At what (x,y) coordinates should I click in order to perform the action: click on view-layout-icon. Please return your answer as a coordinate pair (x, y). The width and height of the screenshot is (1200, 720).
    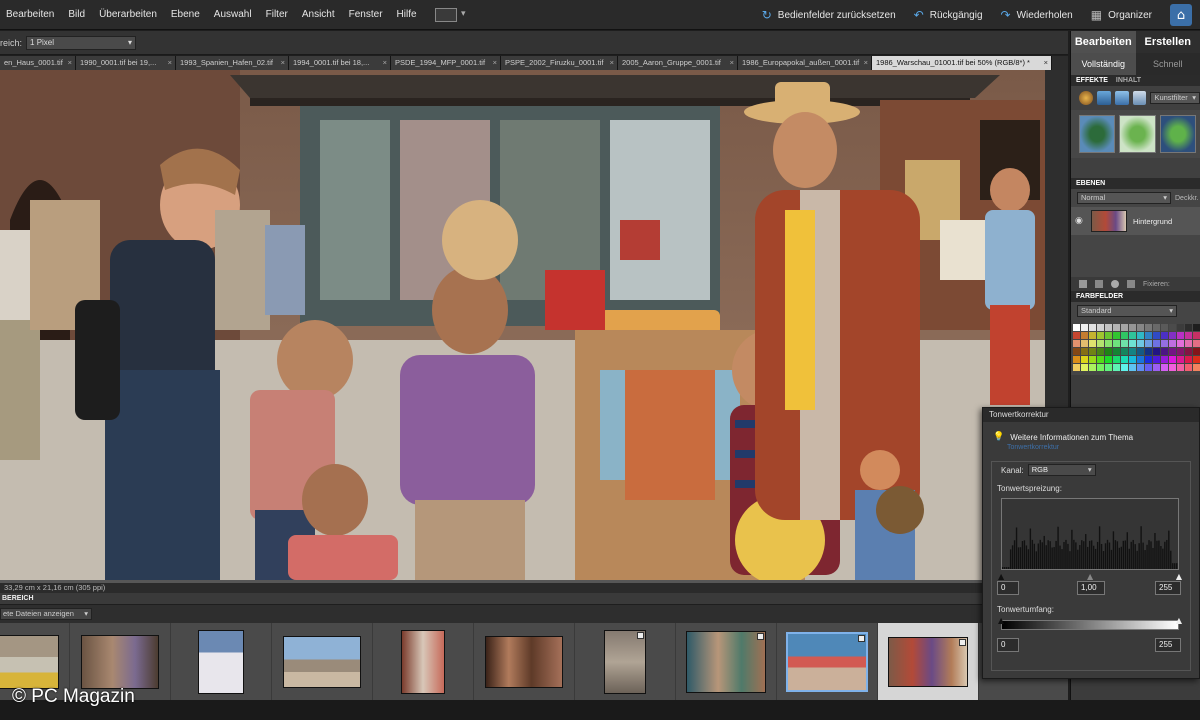
    Looking at the image, I should click on (450, 14).